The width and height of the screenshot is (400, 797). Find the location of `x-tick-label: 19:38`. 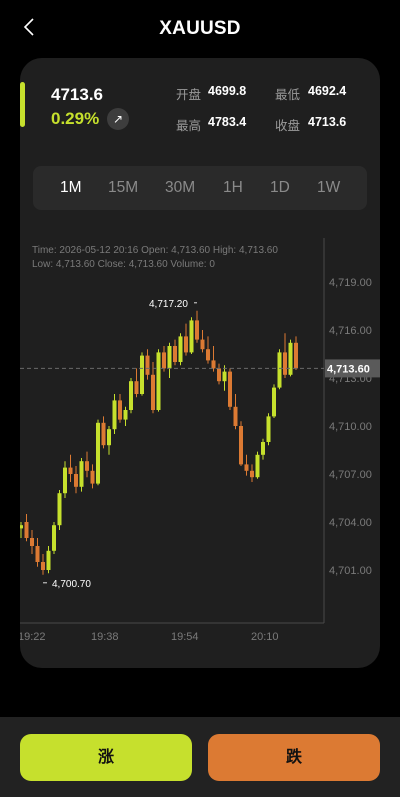

x-tick-label: 19:38 is located at coordinates (105, 637).